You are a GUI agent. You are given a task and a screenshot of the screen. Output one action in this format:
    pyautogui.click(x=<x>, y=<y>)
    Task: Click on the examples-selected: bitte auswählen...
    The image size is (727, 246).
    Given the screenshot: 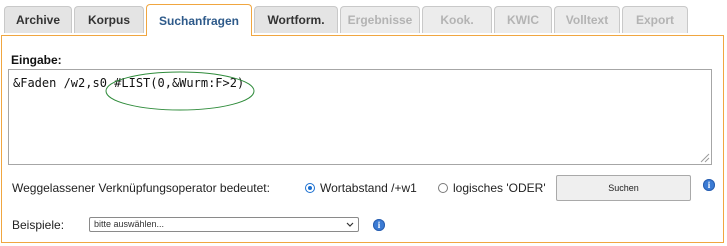 What is the action you would take?
    pyautogui.click(x=129, y=224)
    